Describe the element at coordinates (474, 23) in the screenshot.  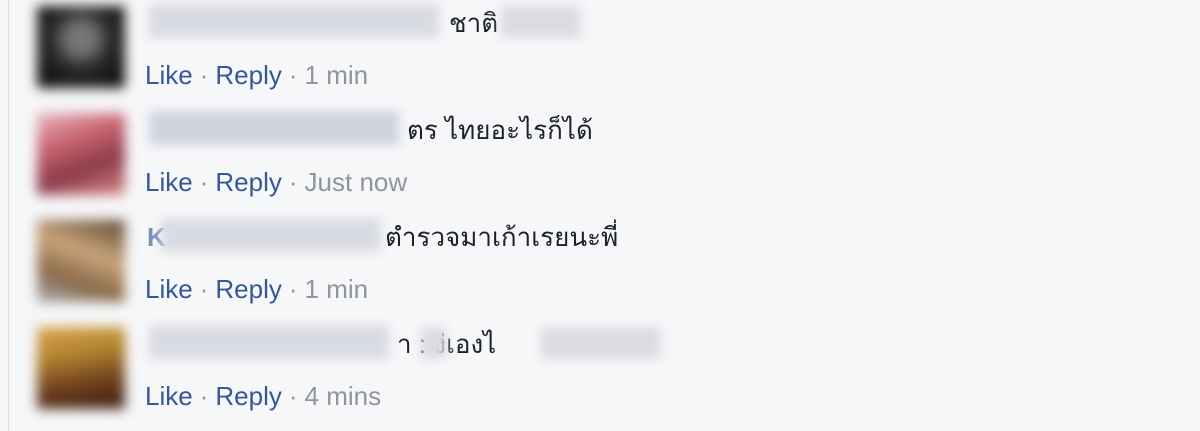
I see `comment-text: ชาติ` at that location.